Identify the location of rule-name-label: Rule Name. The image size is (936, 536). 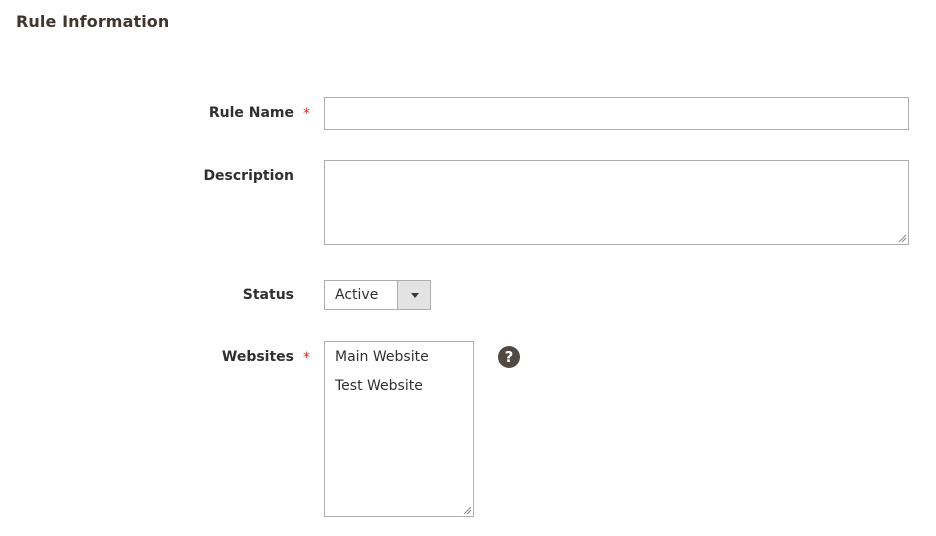
(251, 113).